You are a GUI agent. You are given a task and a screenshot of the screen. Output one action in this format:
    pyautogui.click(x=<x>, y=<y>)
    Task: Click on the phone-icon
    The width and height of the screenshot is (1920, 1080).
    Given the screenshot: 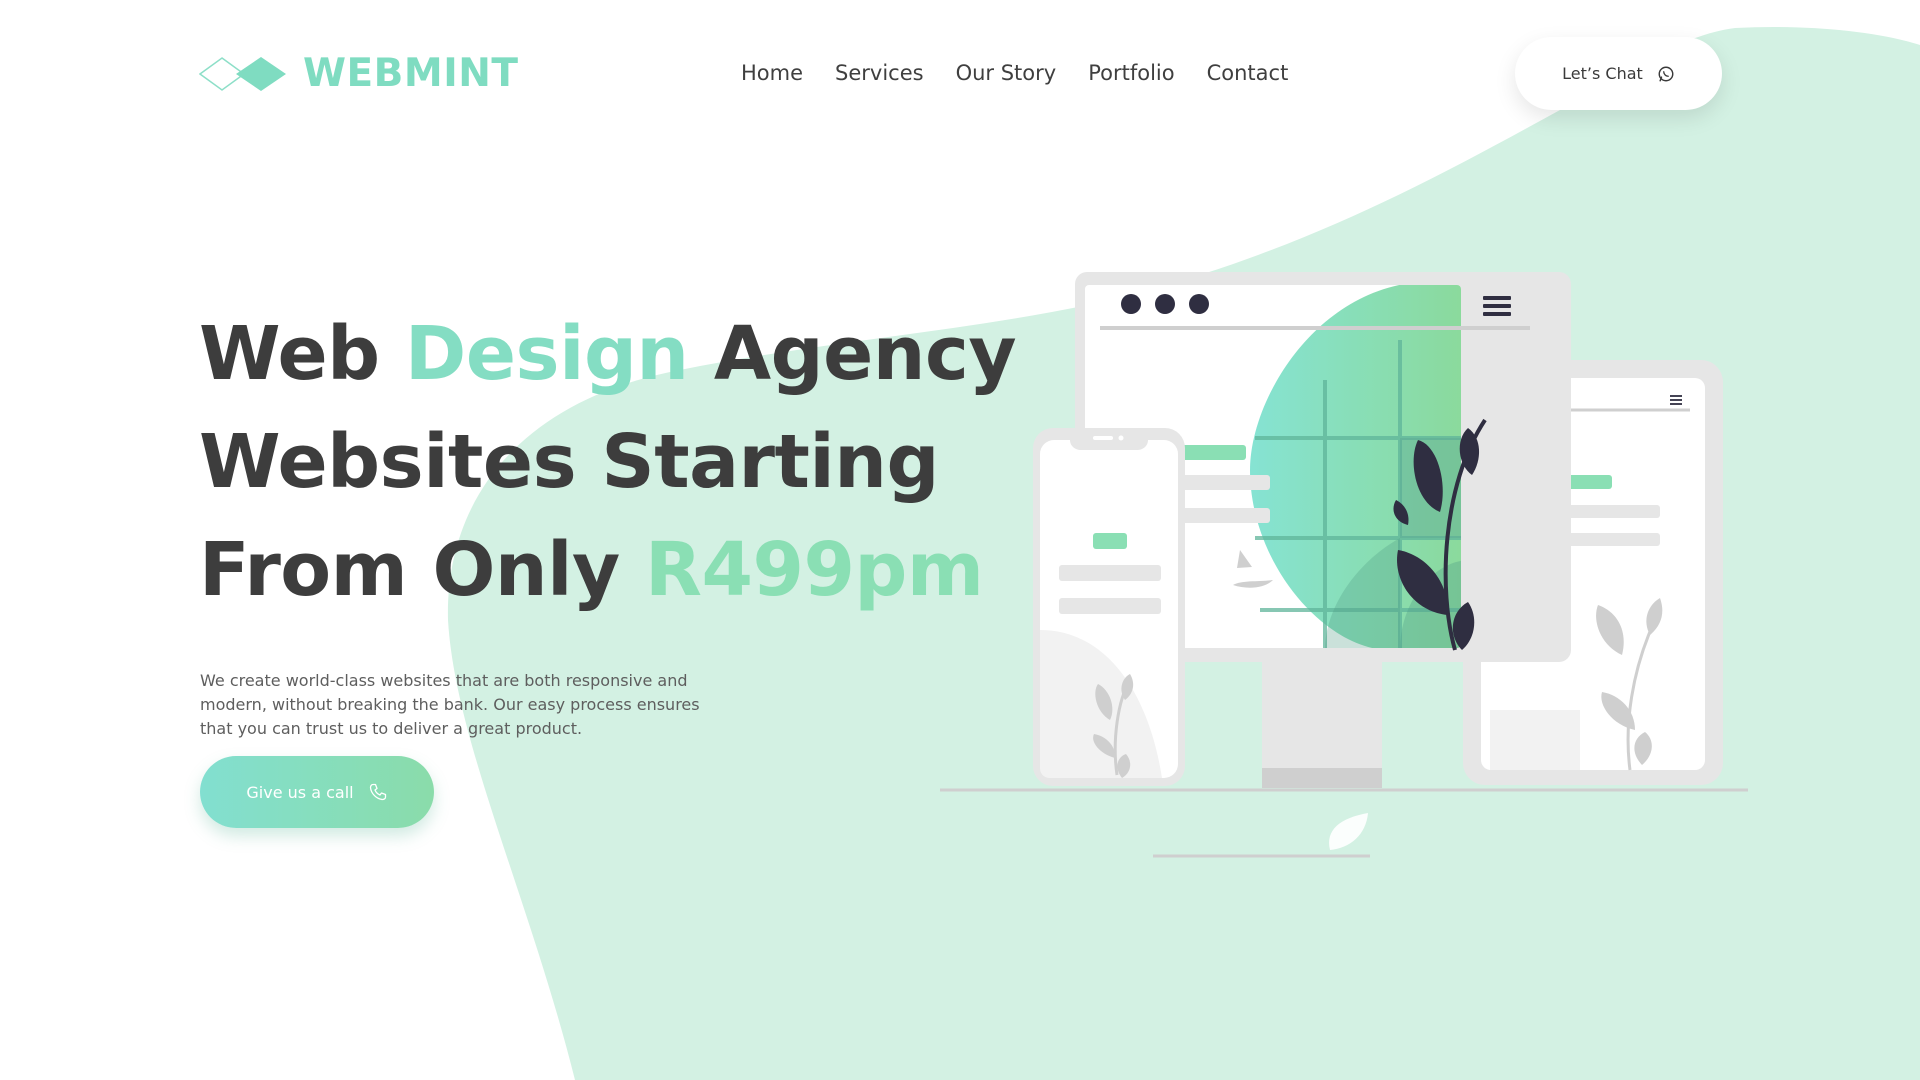 What is the action you would take?
    pyautogui.click(x=377, y=792)
    